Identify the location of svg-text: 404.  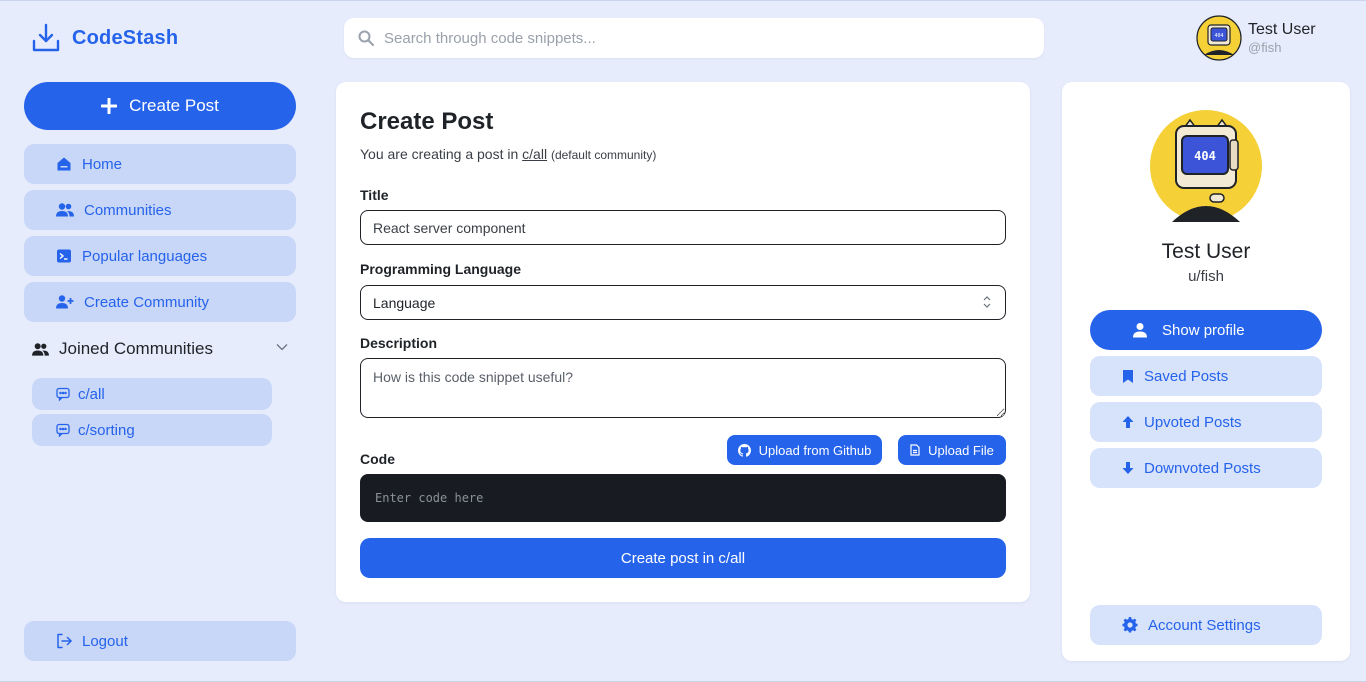
(1218, 36).